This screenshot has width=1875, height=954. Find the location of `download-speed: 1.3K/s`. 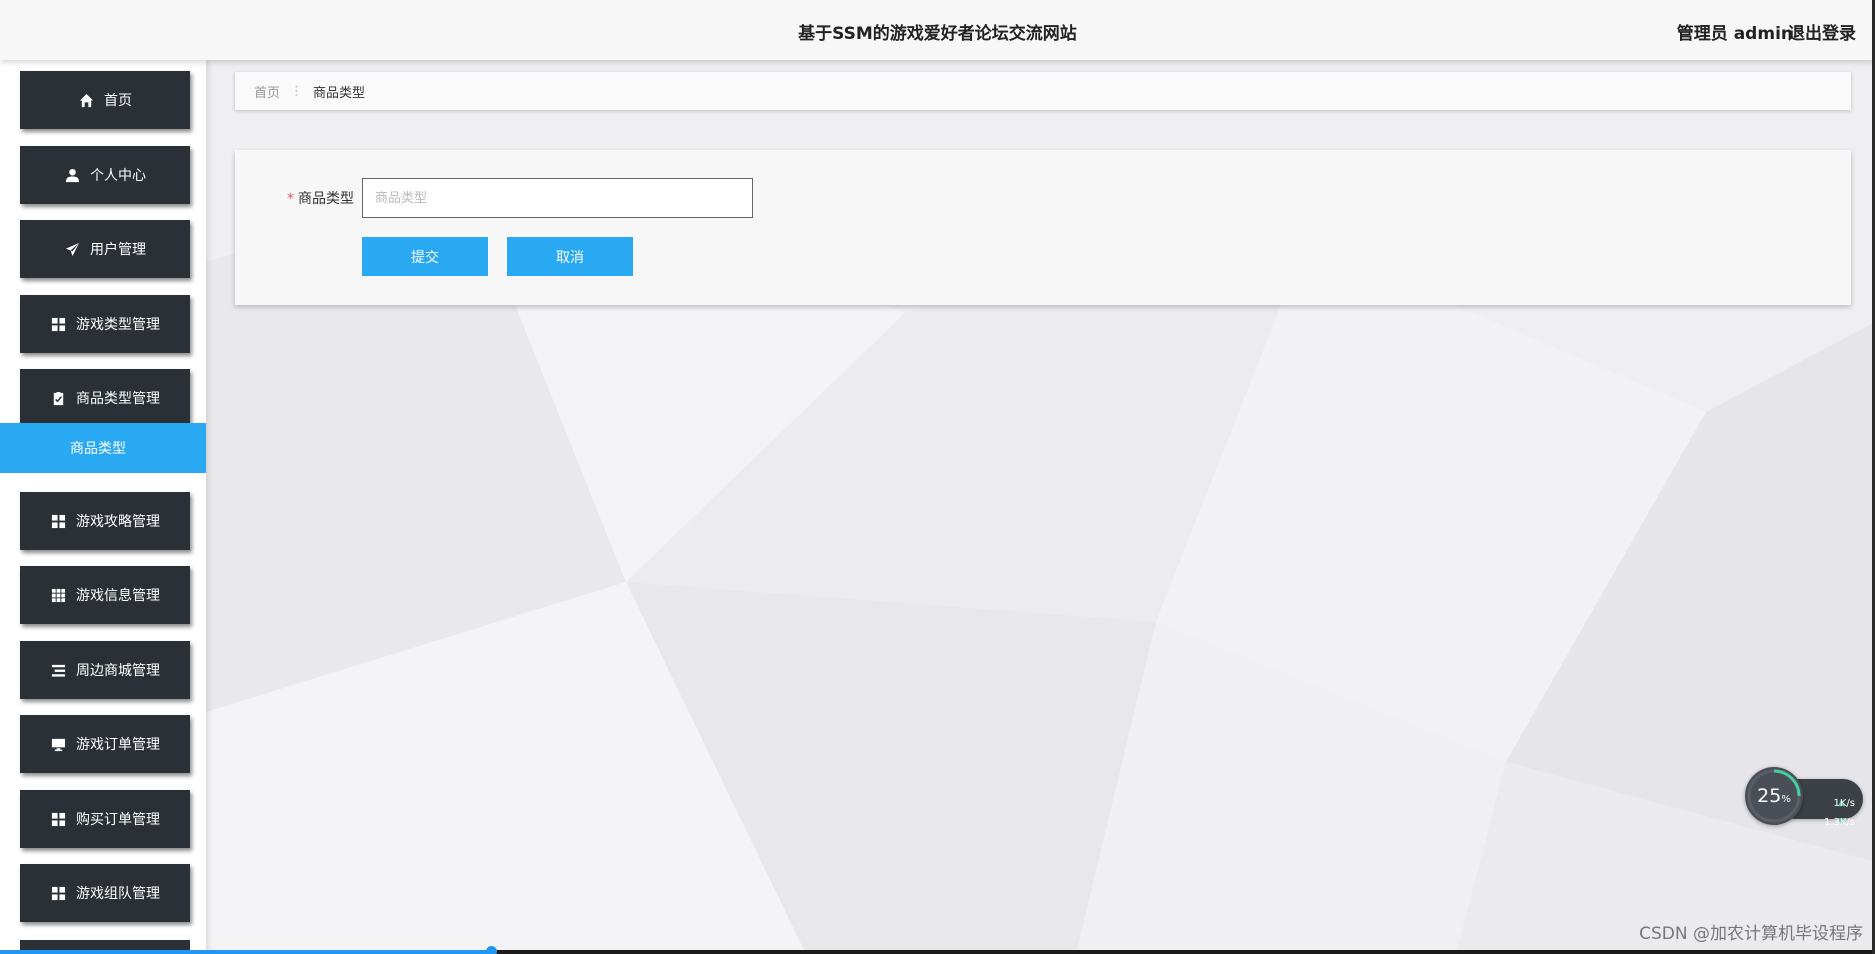

download-speed: 1.3K/s is located at coordinates (1839, 822).